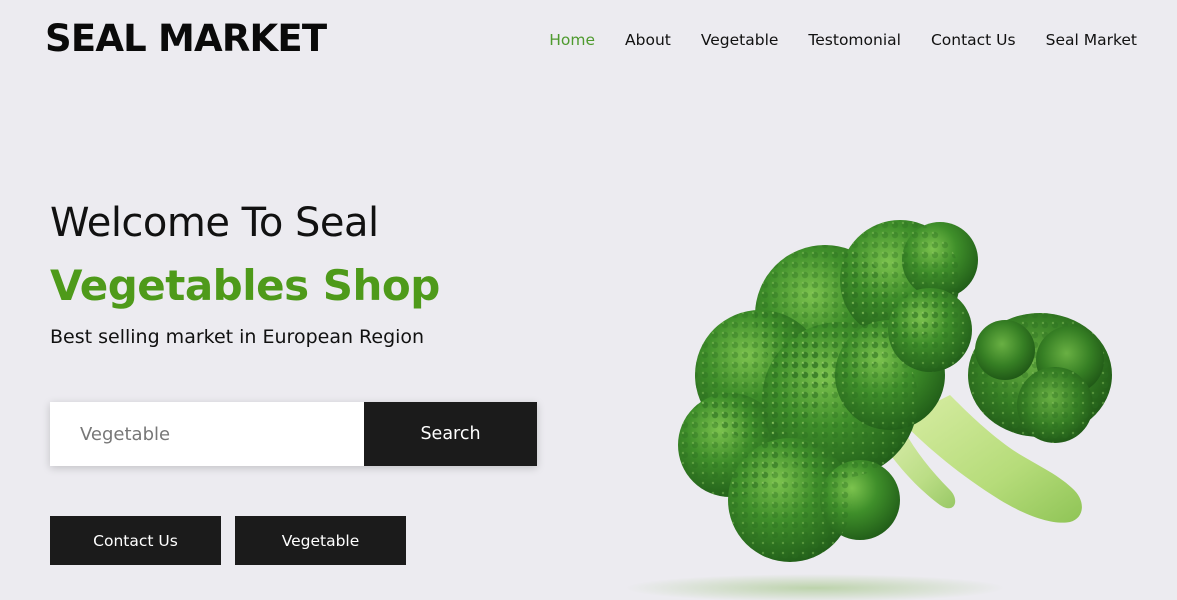 The width and height of the screenshot is (1177, 600). I want to click on search-bar: Search, so click(293, 434).